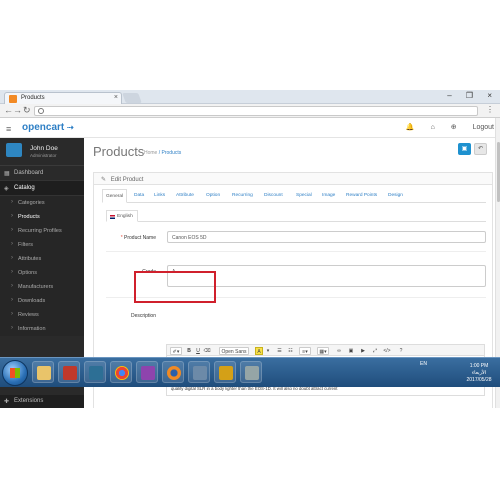 The image size is (500, 500). I want to click on code-view-icon: </>, so click(387, 351).